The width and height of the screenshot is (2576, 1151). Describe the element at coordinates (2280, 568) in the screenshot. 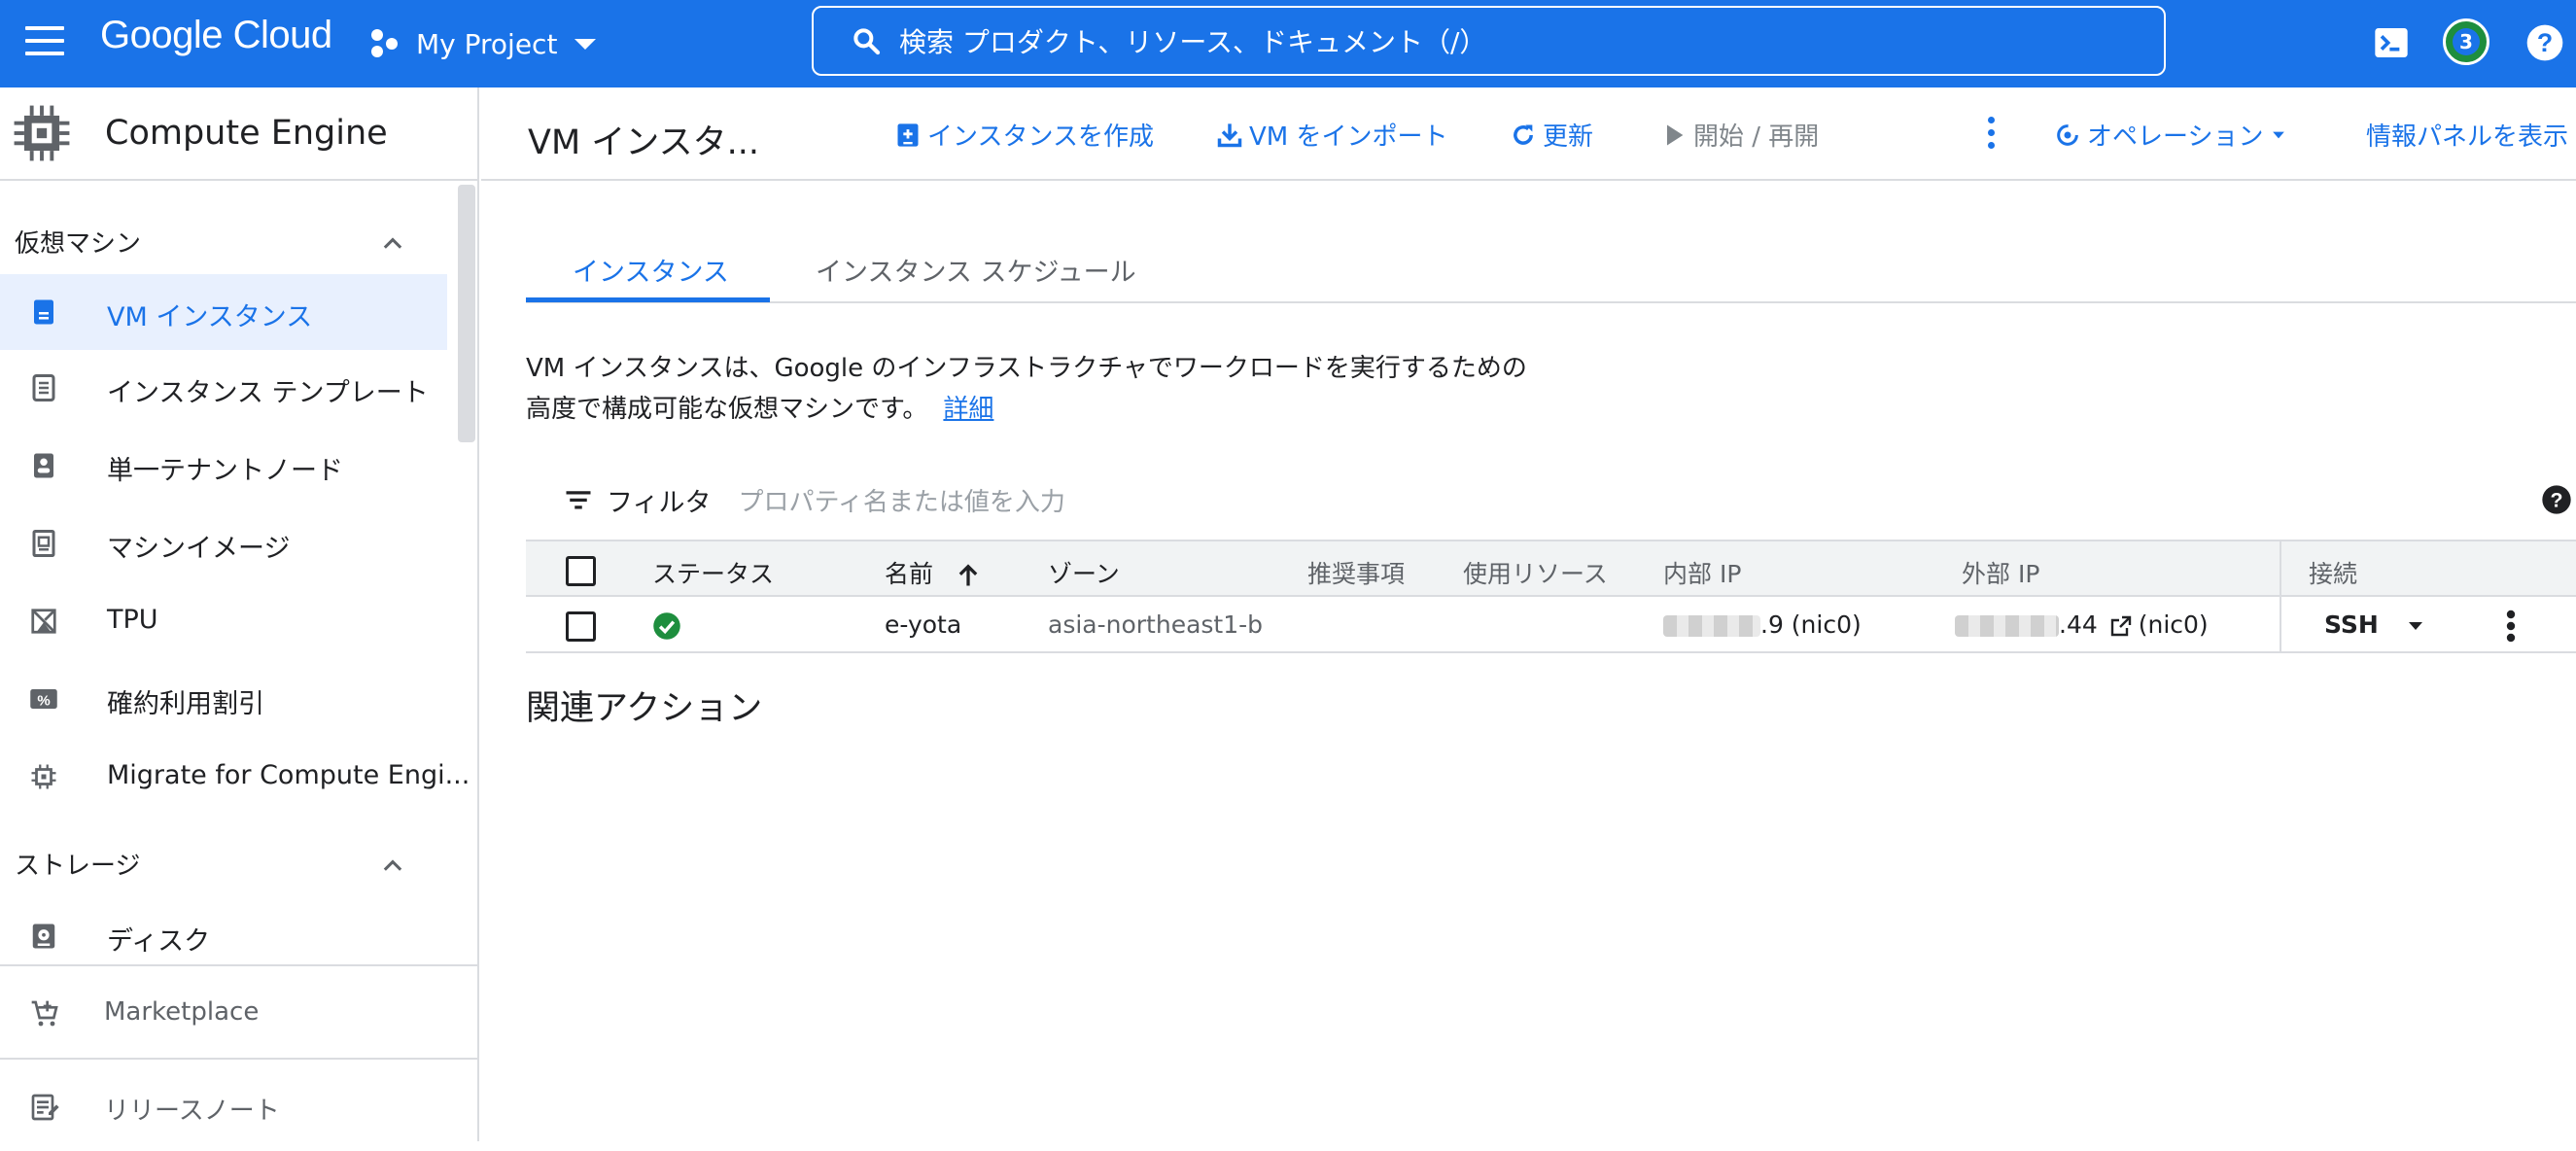

I see `column-divider` at that location.